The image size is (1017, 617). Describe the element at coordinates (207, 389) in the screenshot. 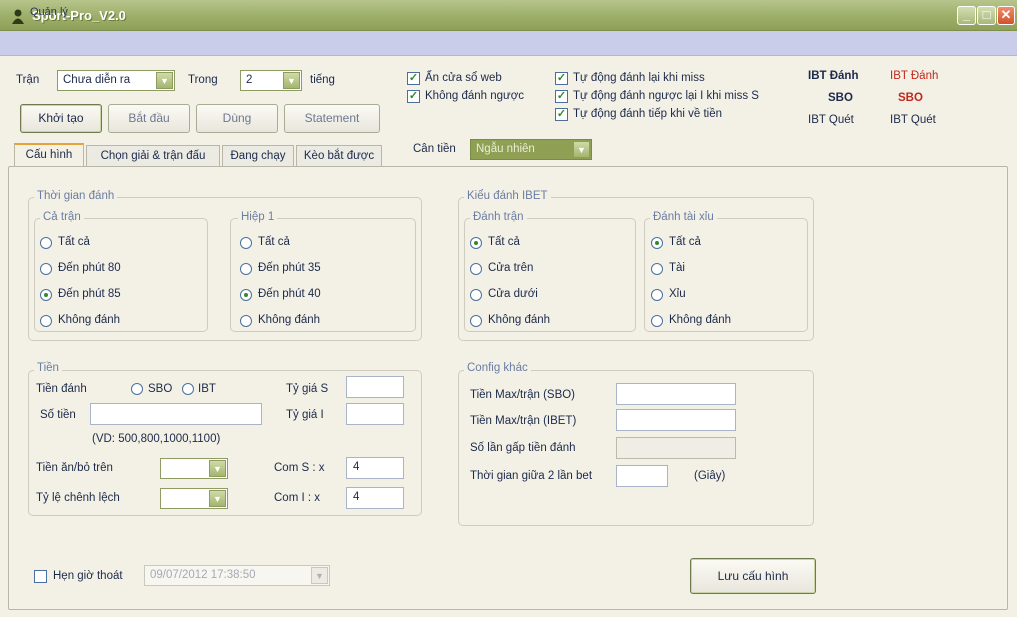

I see `tien-danh-ibt-label: IBT` at that location.